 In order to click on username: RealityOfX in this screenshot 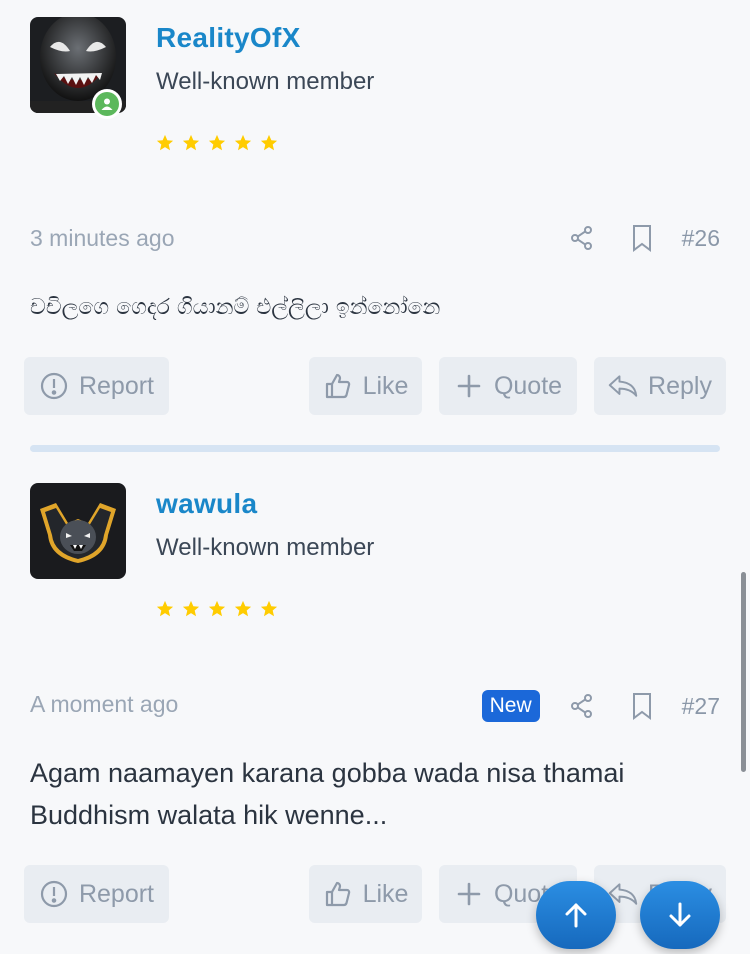, I will do `click(228, 38)`.